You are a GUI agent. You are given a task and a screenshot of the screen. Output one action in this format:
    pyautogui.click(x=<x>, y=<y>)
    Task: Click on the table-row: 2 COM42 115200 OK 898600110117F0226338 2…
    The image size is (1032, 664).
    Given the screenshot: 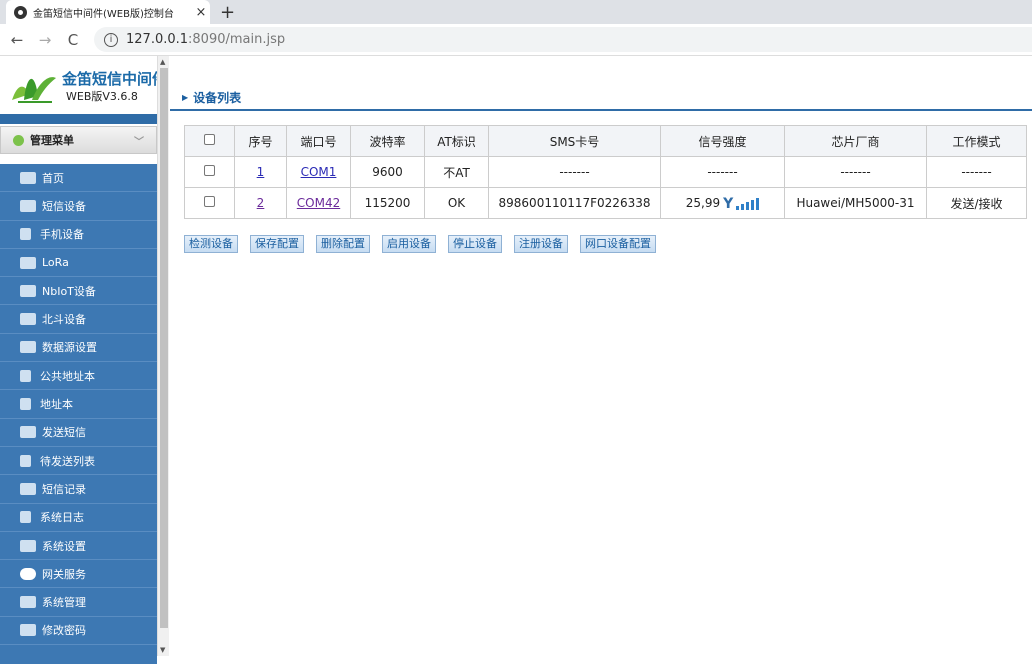 What is the action you would take?
    pyautogui.click(x=605, y=203)
    